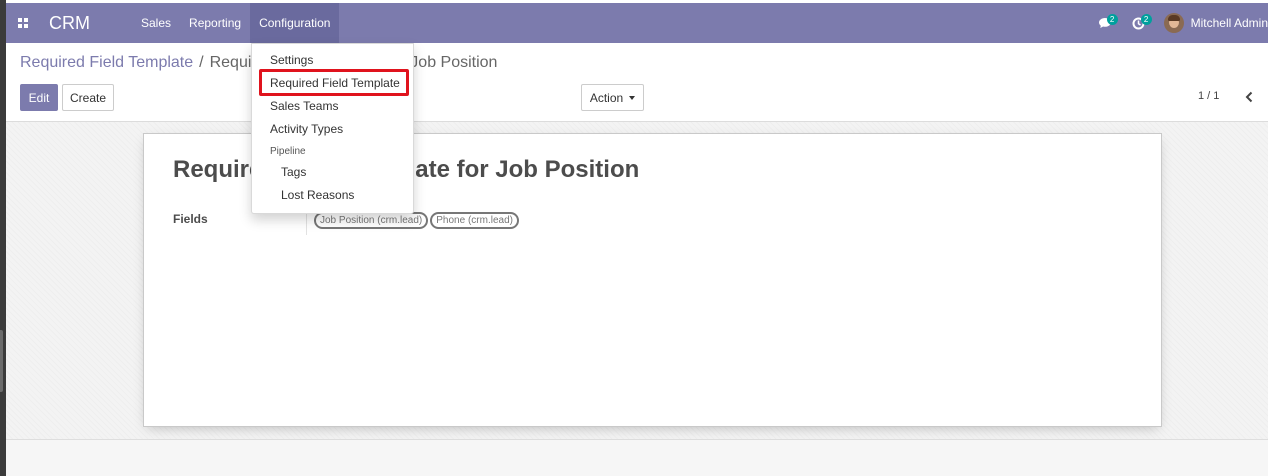 Image resolution: width=1268 pixels, height=476 pixels. I want to click on messages-badge: 2, so click(1112, 19).